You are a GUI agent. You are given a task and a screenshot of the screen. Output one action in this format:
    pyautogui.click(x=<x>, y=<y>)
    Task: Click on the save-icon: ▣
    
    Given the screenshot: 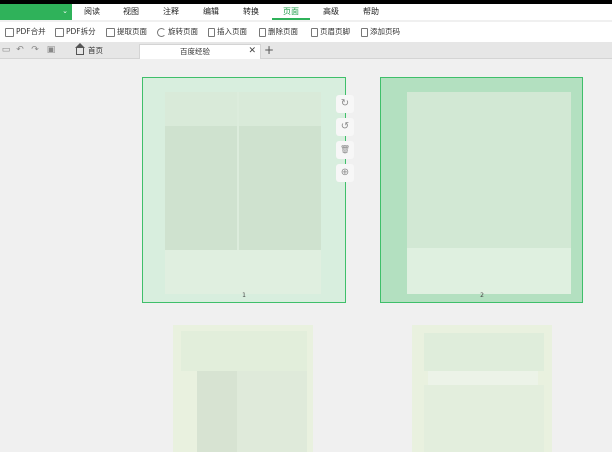 What is the action you would take?
    pyautogui.click(x=51, y=50)
    